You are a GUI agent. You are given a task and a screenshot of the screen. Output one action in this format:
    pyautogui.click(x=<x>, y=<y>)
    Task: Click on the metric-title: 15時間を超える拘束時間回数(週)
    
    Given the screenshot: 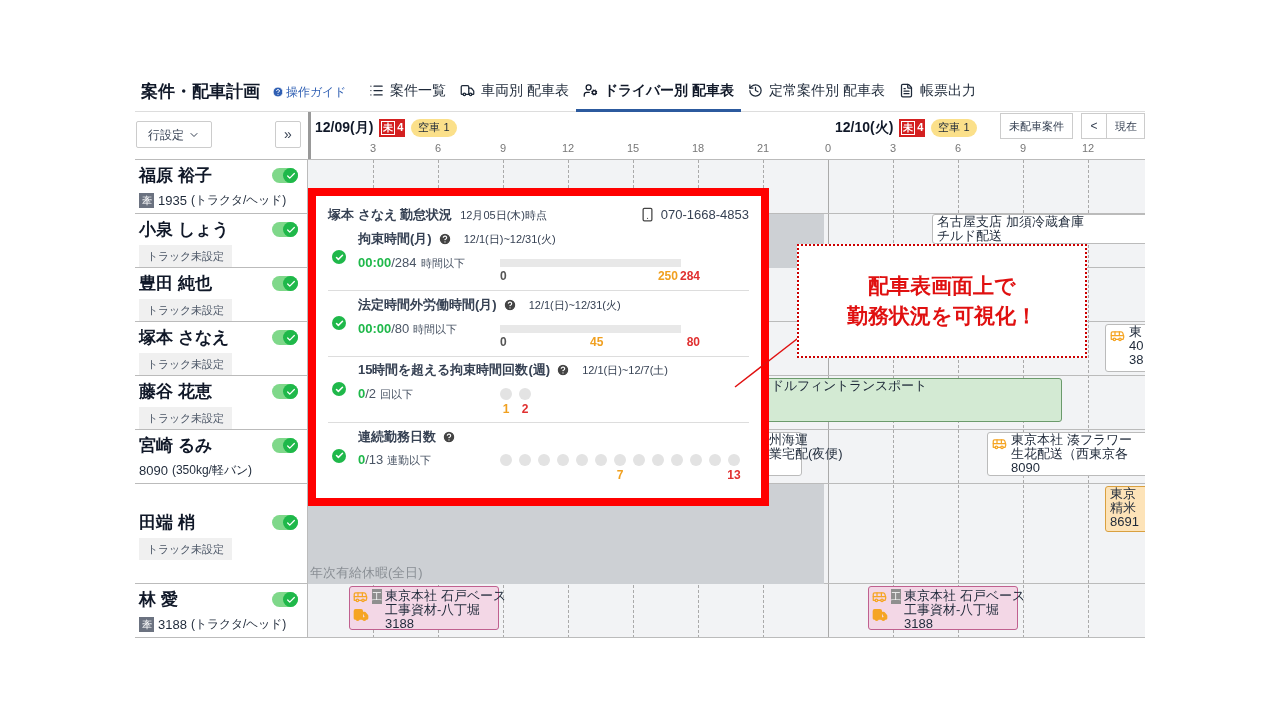 What is the action you would take?
    pyautogui.click(x=454, y=370)
    